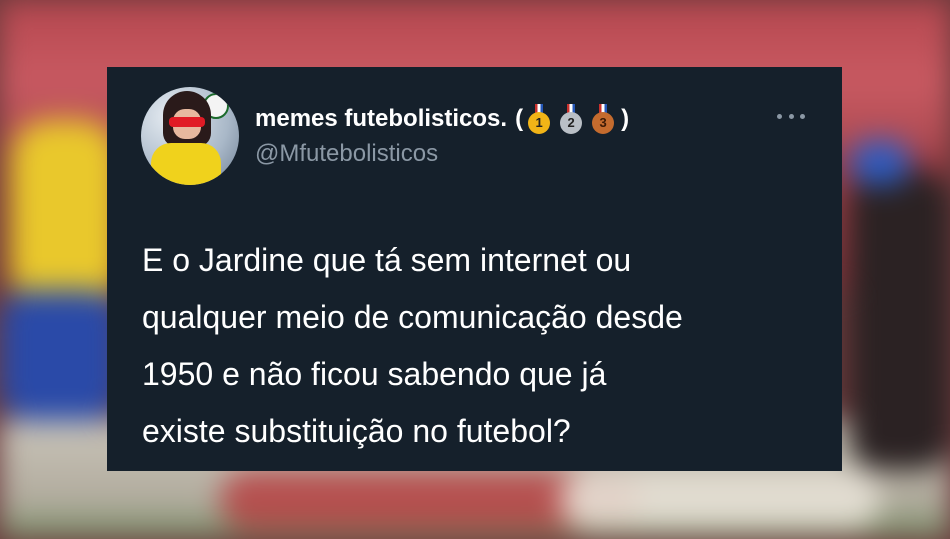  What do you see at coordinates (412, 317) in the screenshot?
I see `tweet-text-line: qualquer meio de comunicação desde` at bounding box center [412, 317].